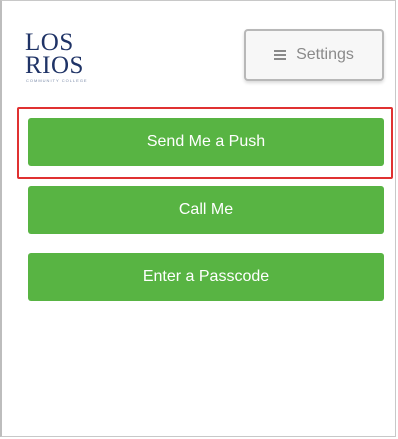  I want to click on logo-tagline: COMMUNITY COLLEGE DISTRICT, so click(57, 81).